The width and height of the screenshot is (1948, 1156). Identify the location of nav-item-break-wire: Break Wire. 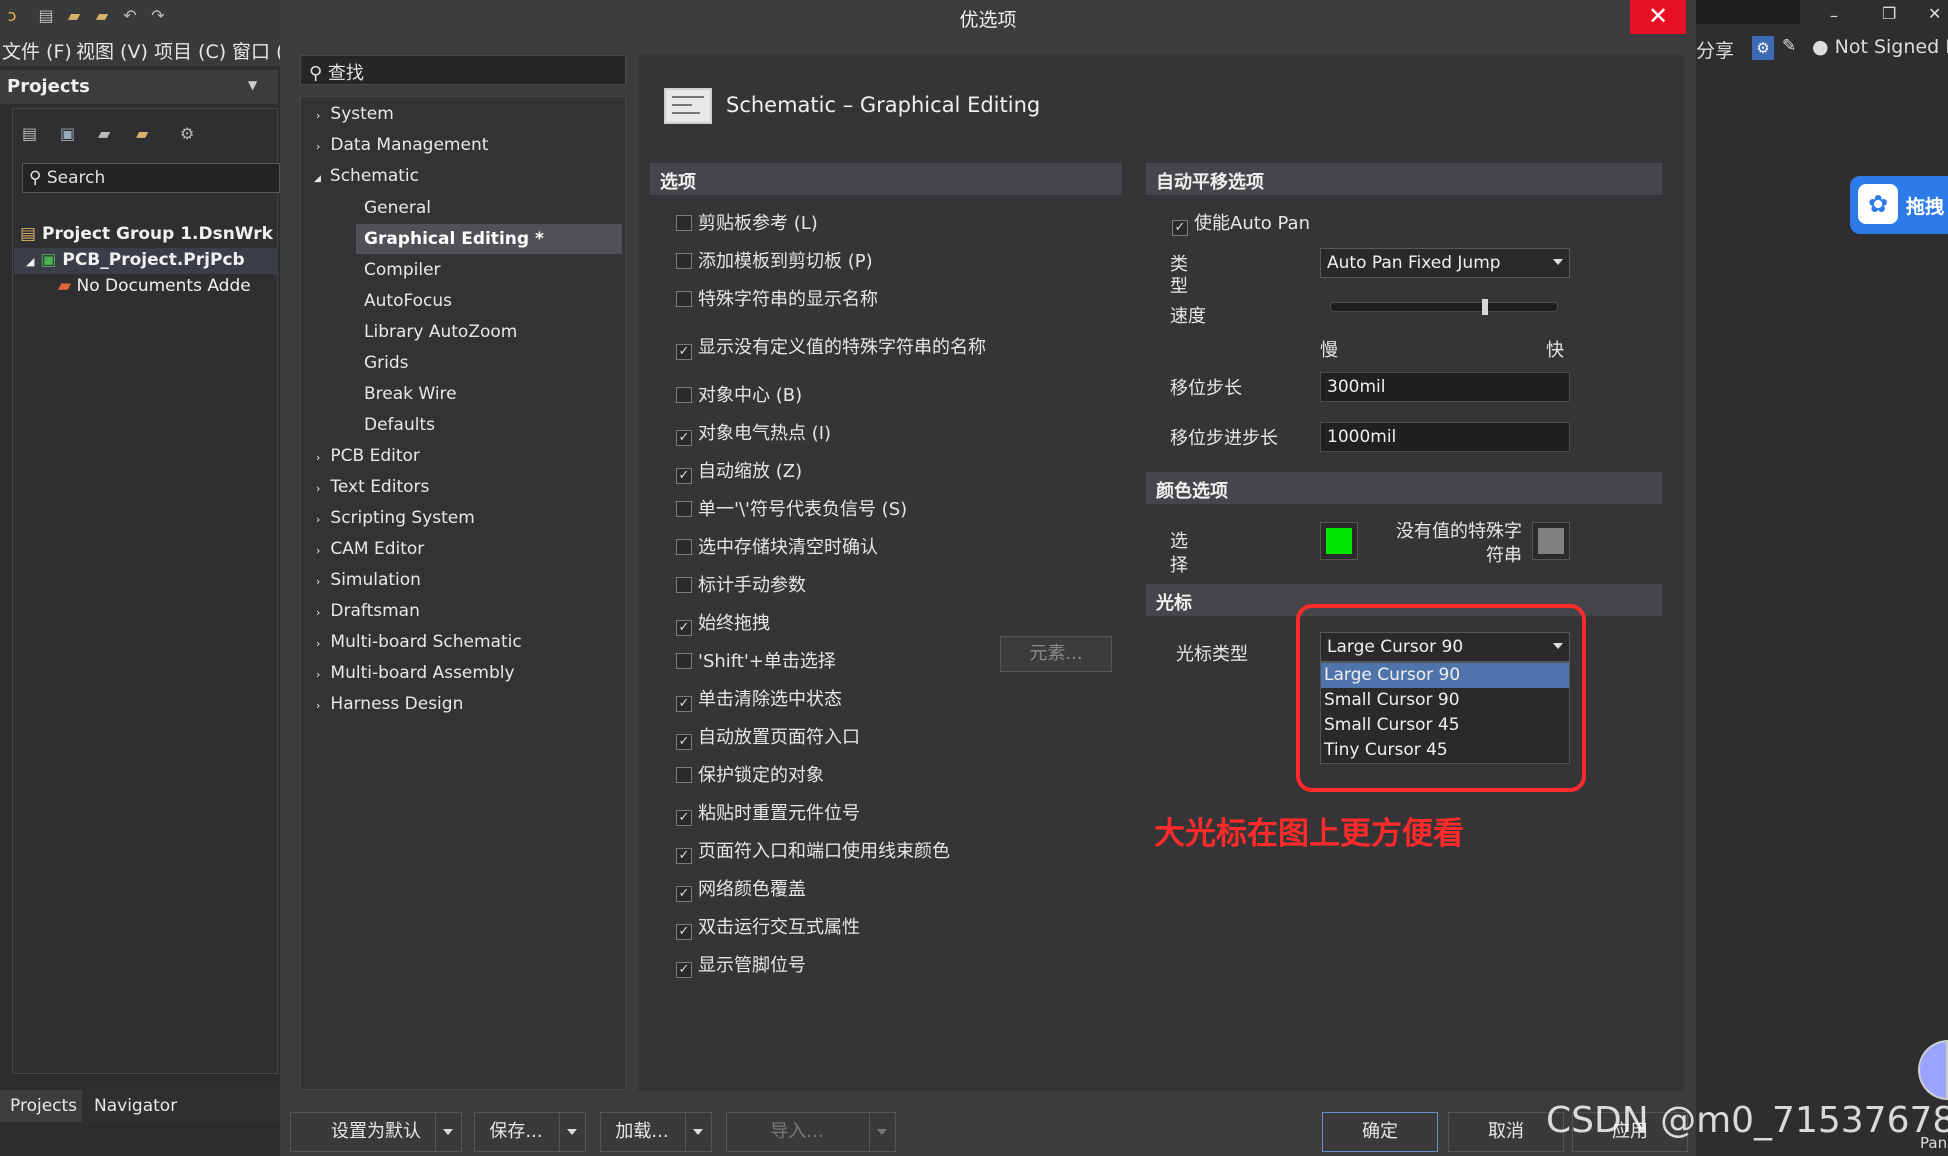
(410, 394).